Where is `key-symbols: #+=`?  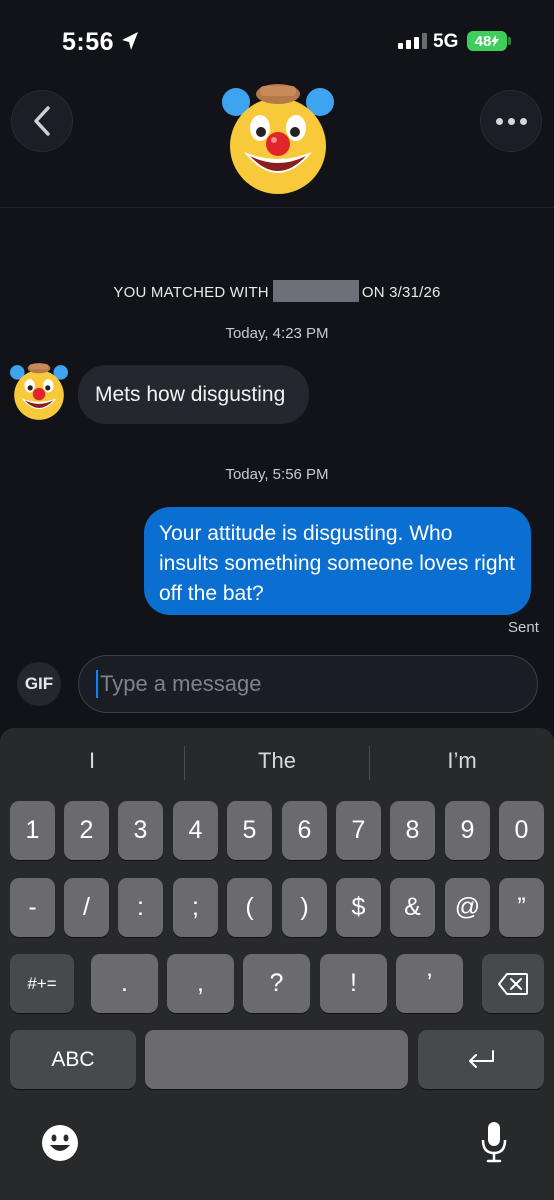
key-symbols: #+= is located at coordinates (42, 983).